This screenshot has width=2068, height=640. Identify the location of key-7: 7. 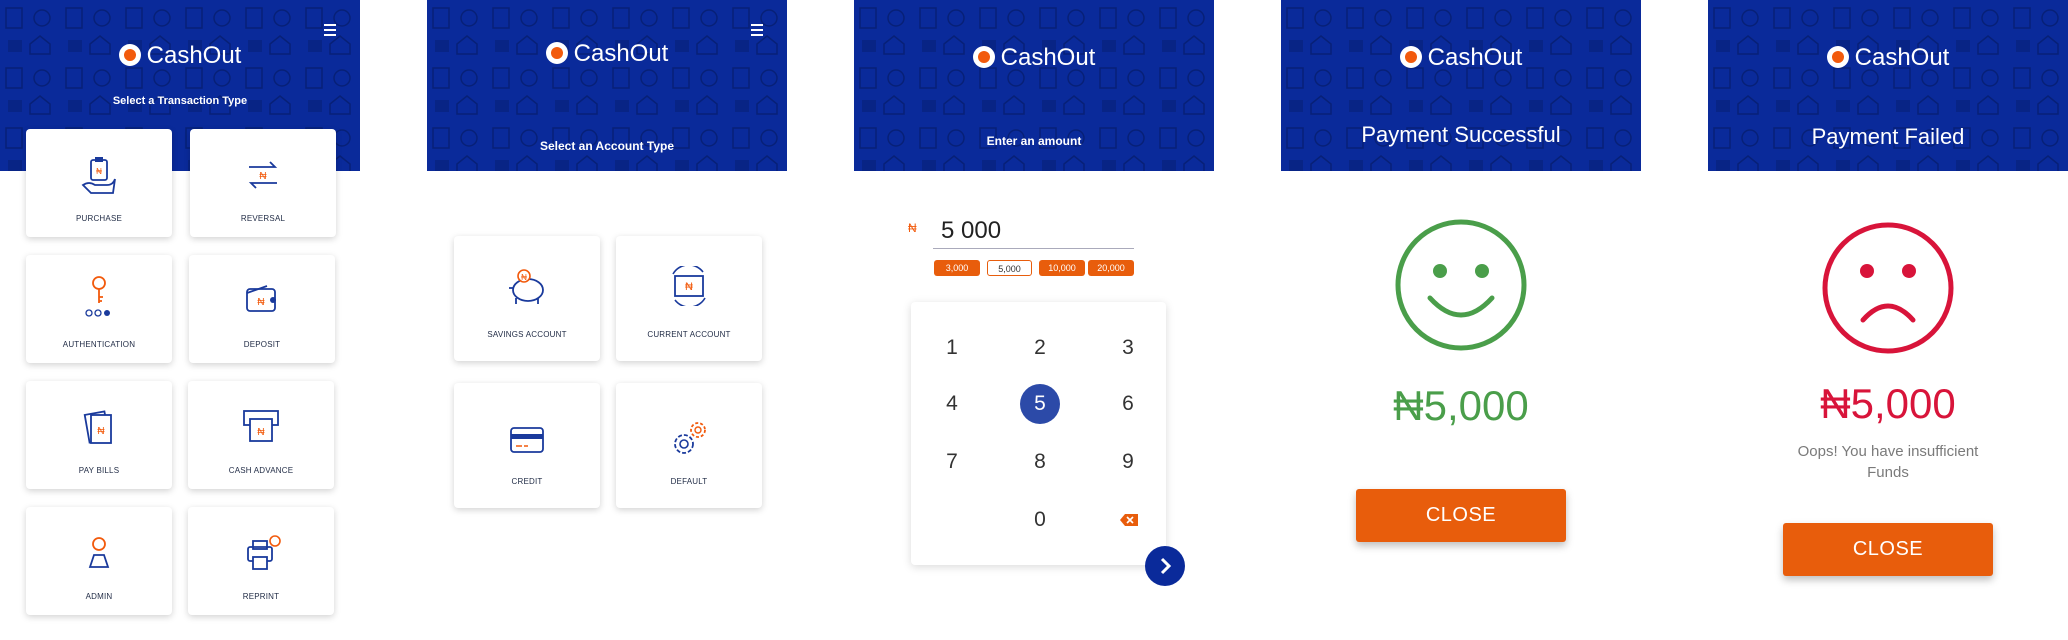
(952, 462).